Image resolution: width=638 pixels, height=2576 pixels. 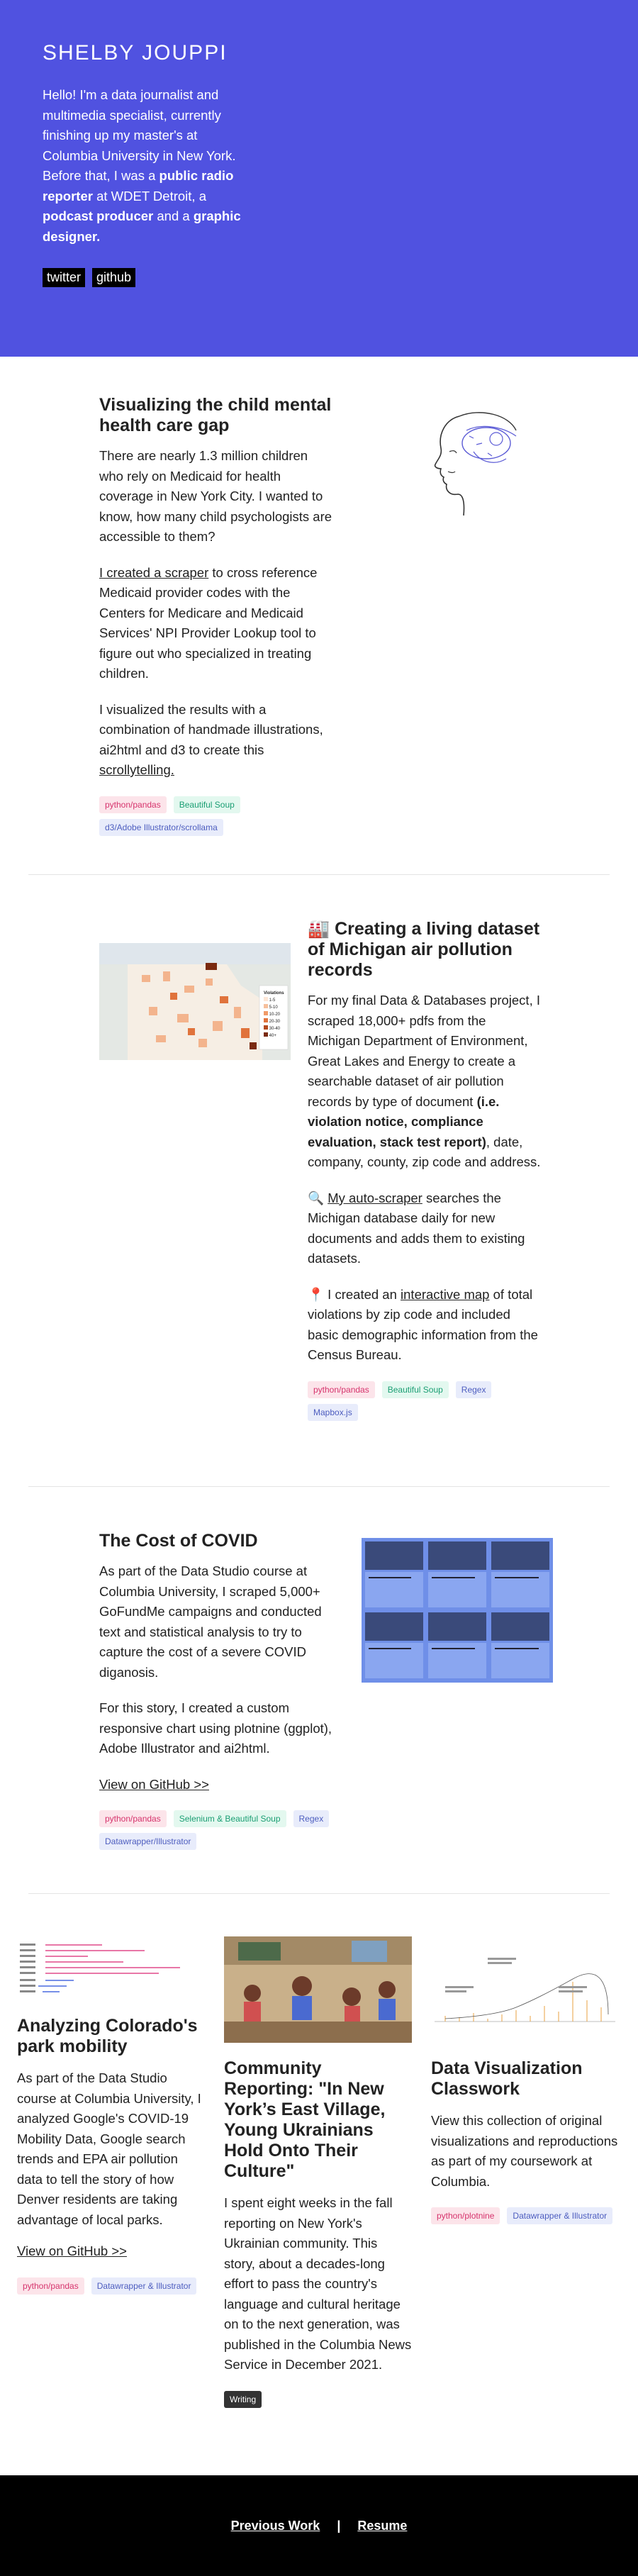 I want to click on classwork-chart-thumbnail, so click(x=525, y=1989).